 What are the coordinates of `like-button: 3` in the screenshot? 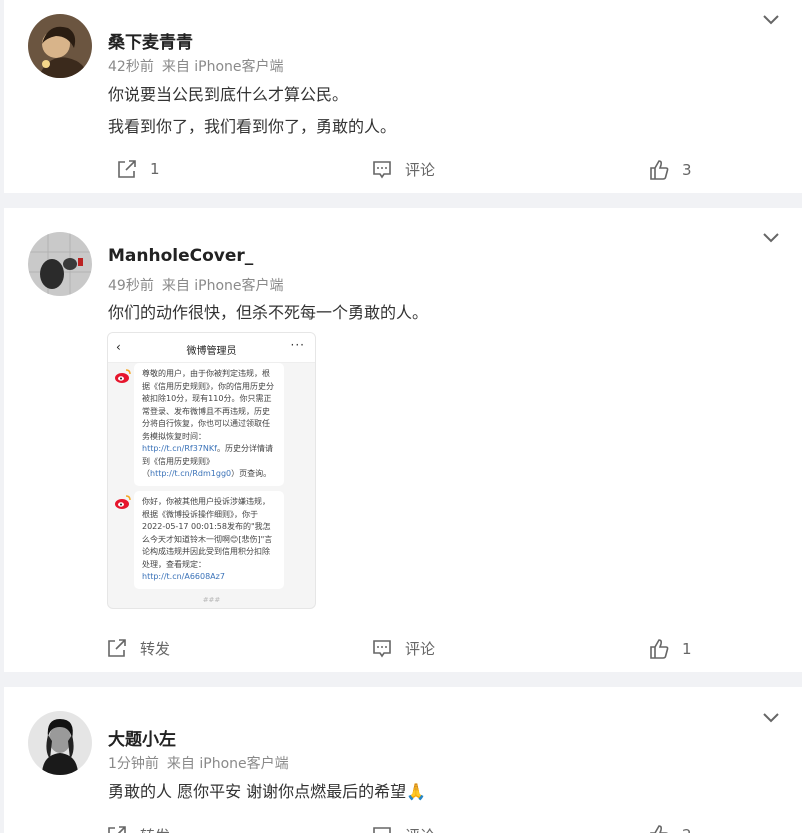 It's located at (670, 170).